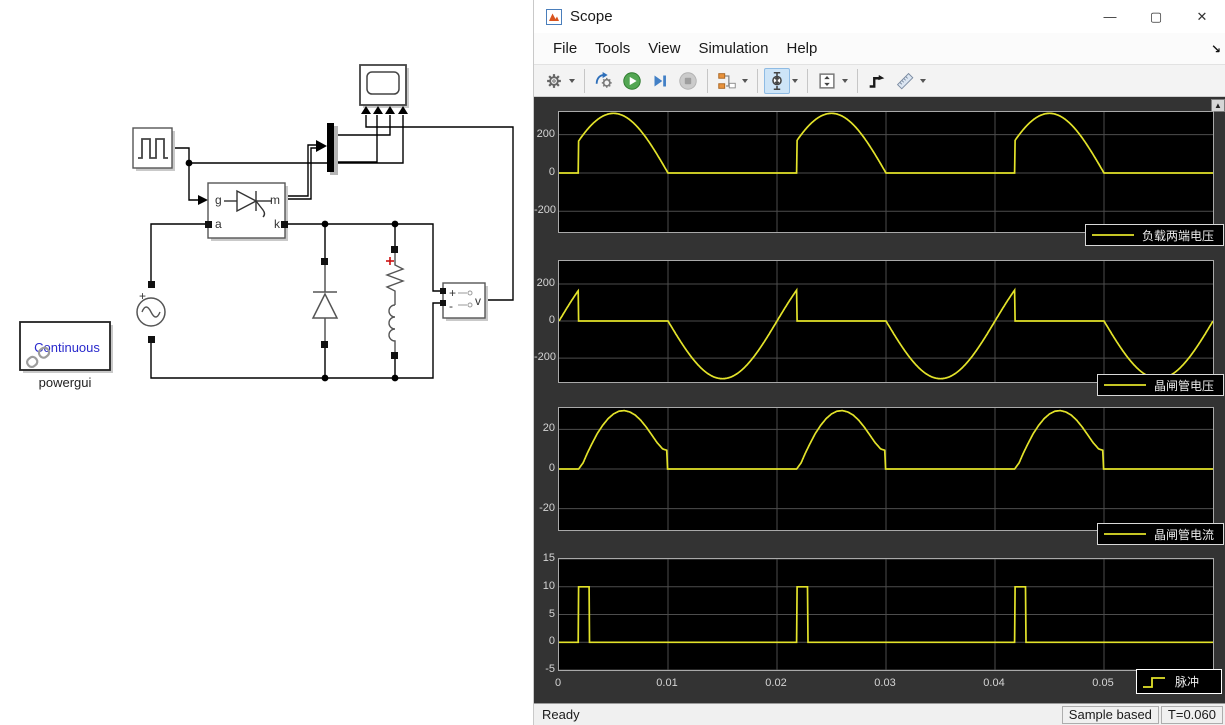 The image size is (1225, 725). Describe the element at coordinates (1110, 714) in the screenshot. I see `sample-mode-badge: Sample based` at that location.